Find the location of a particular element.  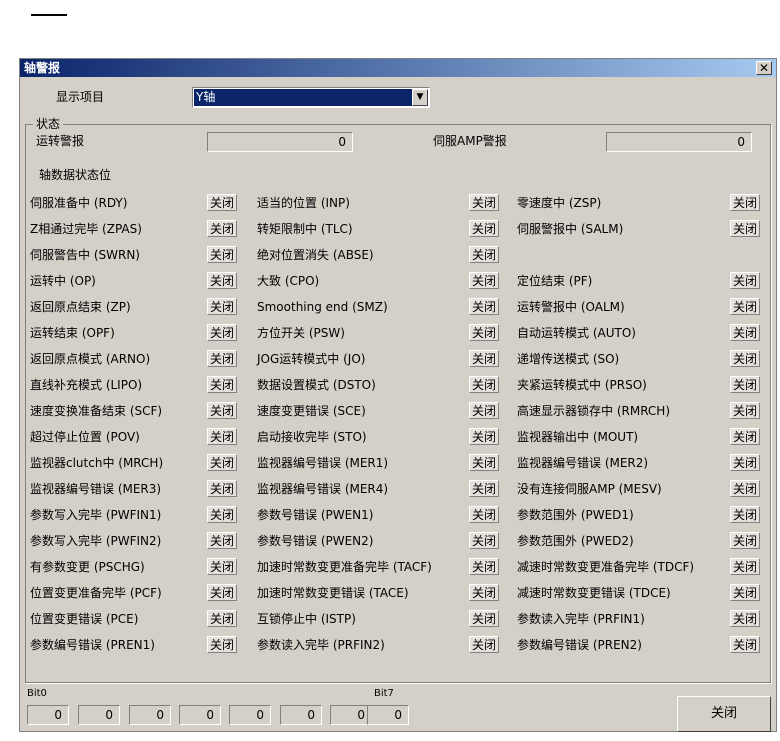

status-item-label: 参数编号错误 (PREN1) is located at coordinates (92, 645).